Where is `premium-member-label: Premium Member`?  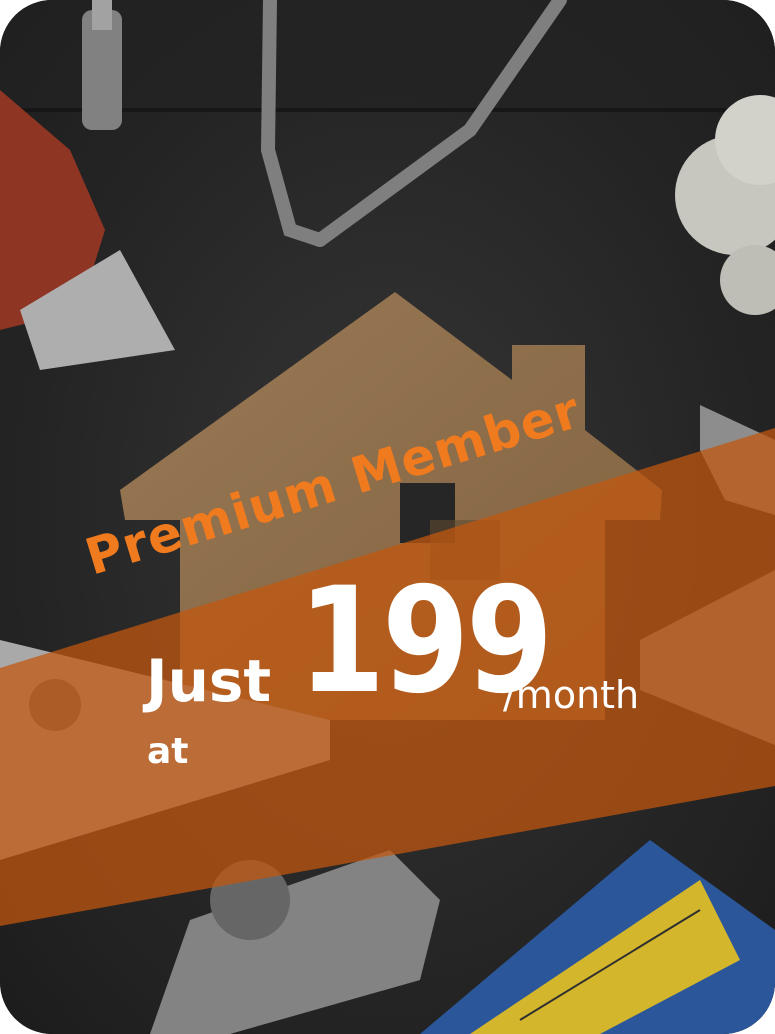 premium-member-label: Premium Member is located at coordinates (333, 483).